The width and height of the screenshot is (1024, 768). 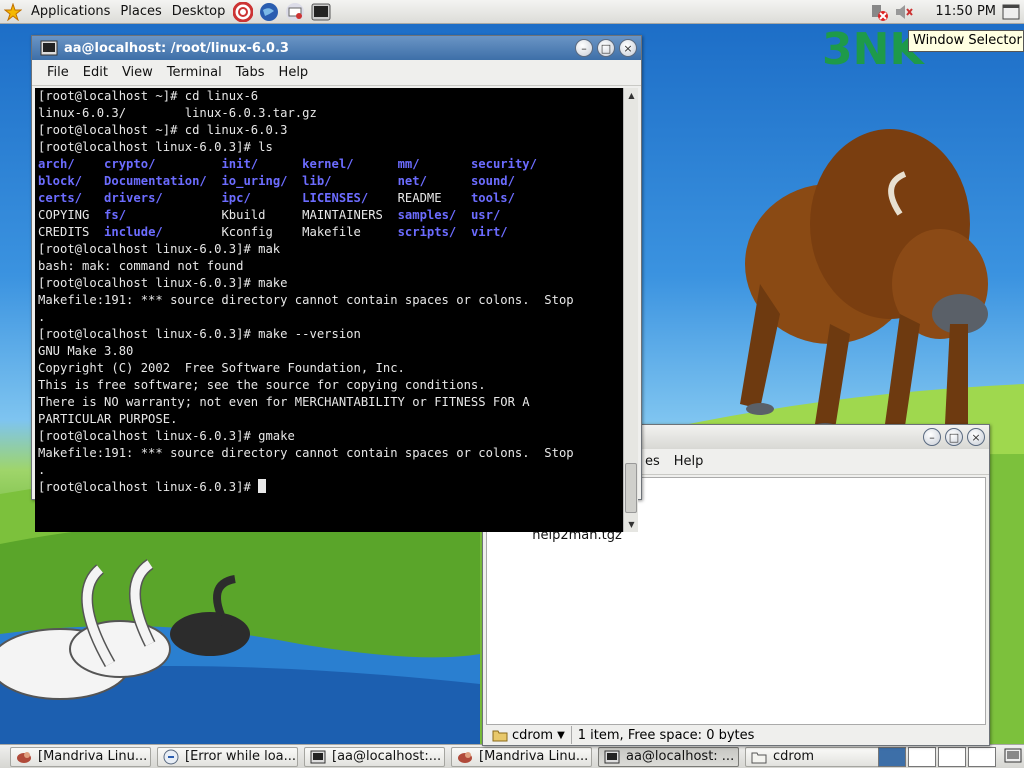 What do you see at coordinates (492, 181) in the screenshot?
I see `directory-entry: sound/` at bounding box center [492, 181].